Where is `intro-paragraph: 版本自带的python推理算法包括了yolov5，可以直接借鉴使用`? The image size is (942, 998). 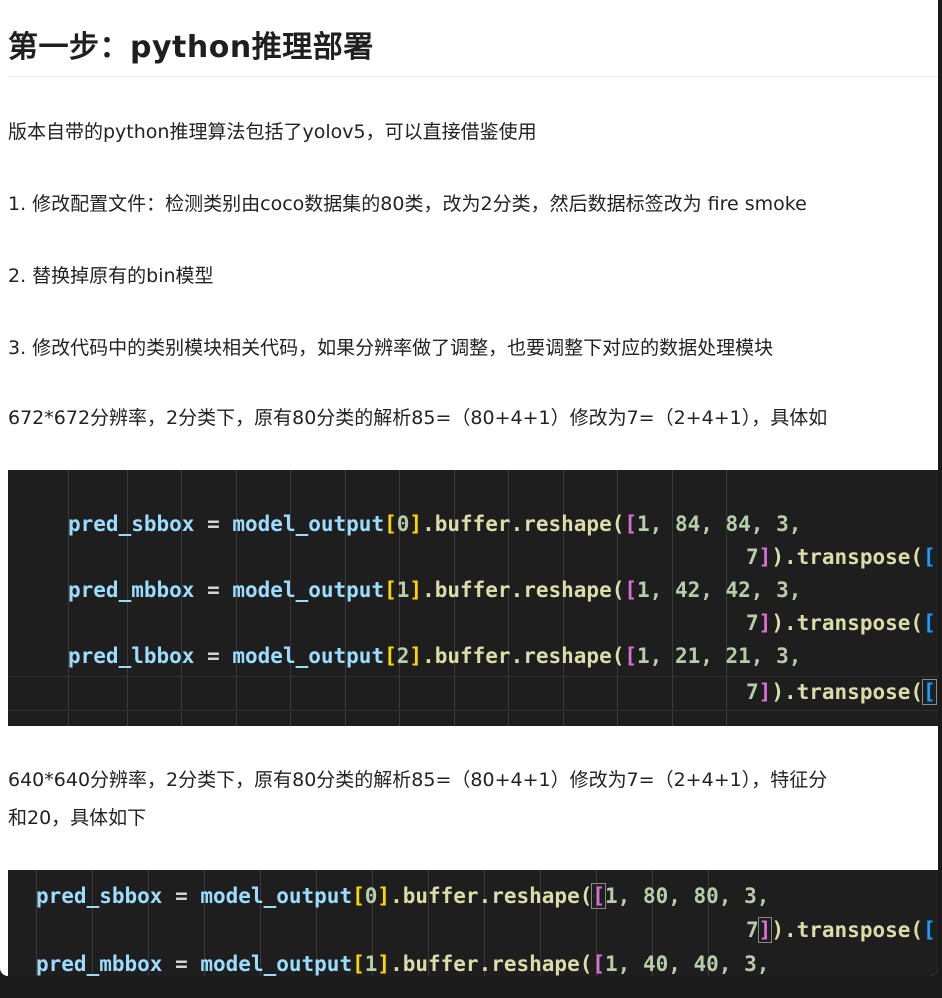
intro-paragraph: 版本自带的python推理算法包括了yolov5，可以直接借鉴使用 is located at coordinates (272, 132).